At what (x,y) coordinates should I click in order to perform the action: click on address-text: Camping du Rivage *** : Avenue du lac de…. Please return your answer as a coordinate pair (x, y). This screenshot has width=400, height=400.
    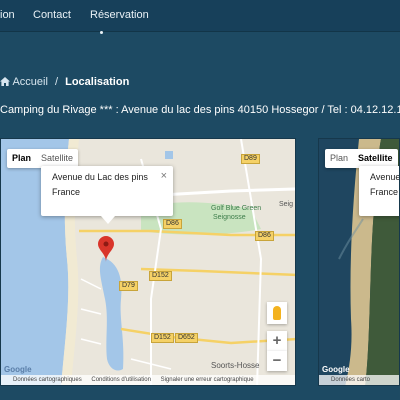
    Looking at the image, I should click on (200, 110).